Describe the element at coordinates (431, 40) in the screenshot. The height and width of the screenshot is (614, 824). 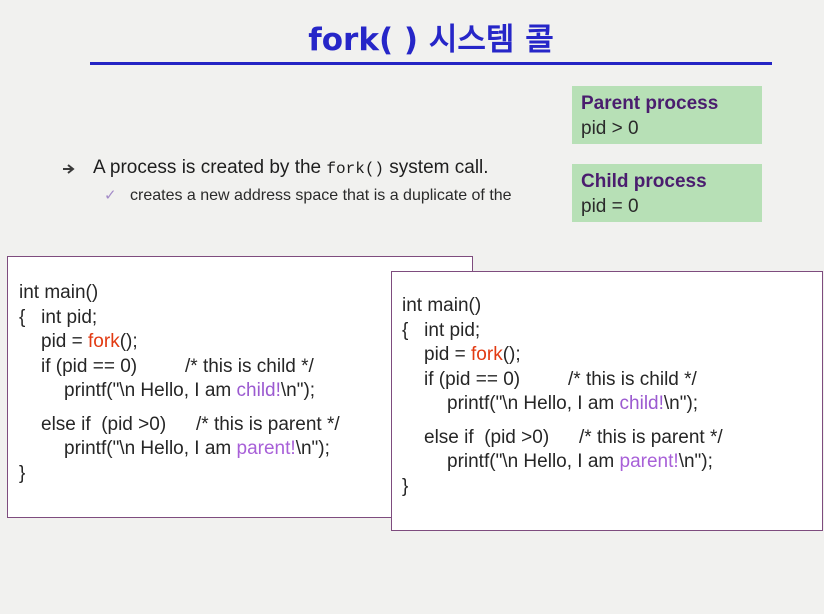
I see `page-title: fork( ) 시스템 콜` at that location.